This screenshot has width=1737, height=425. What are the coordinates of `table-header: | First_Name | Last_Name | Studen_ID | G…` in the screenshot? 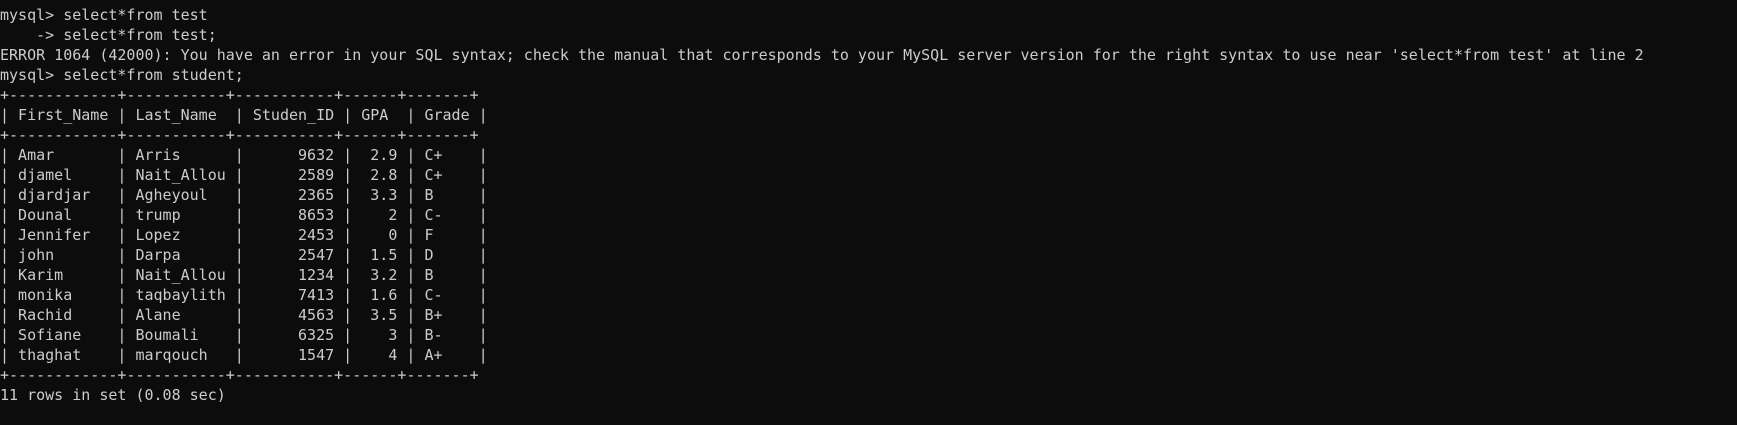 It's located at (244, 115).